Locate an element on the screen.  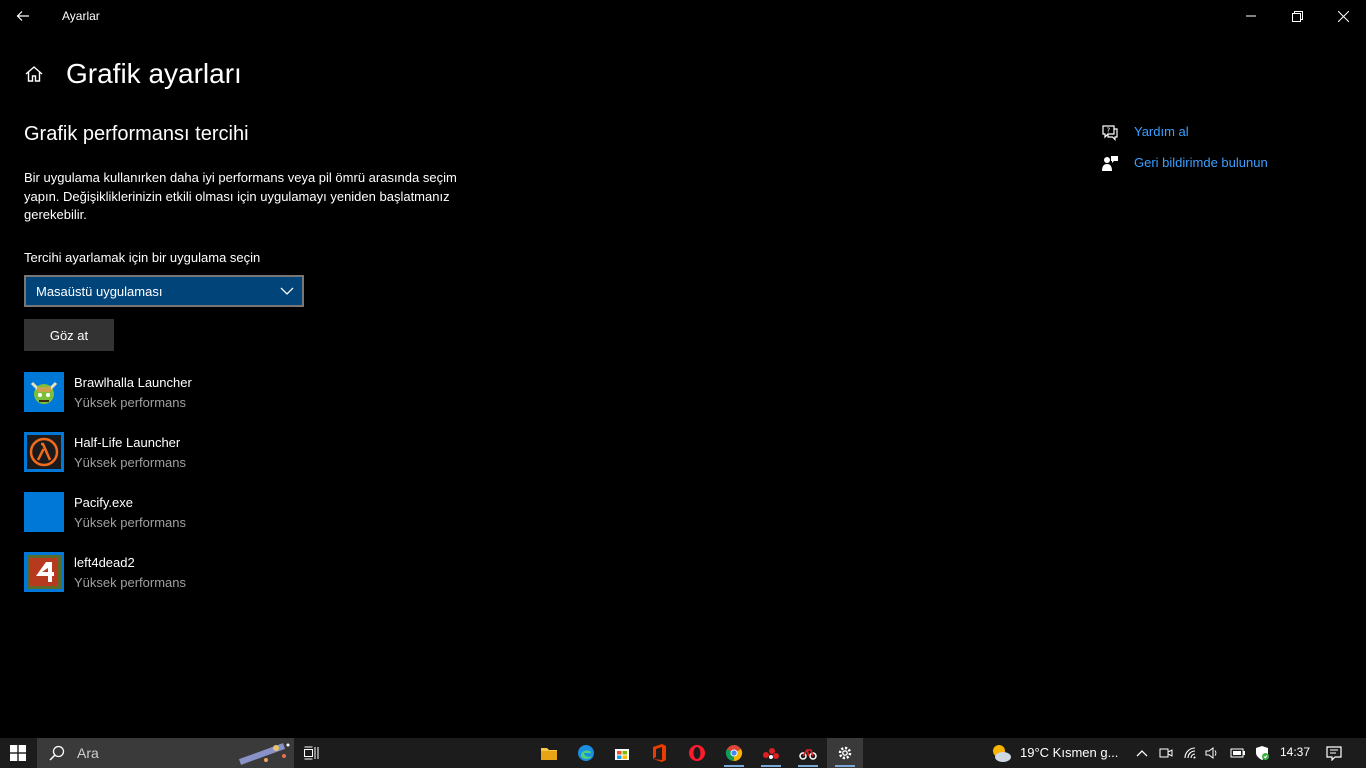
close-button is located at coordinates (1343, 16).